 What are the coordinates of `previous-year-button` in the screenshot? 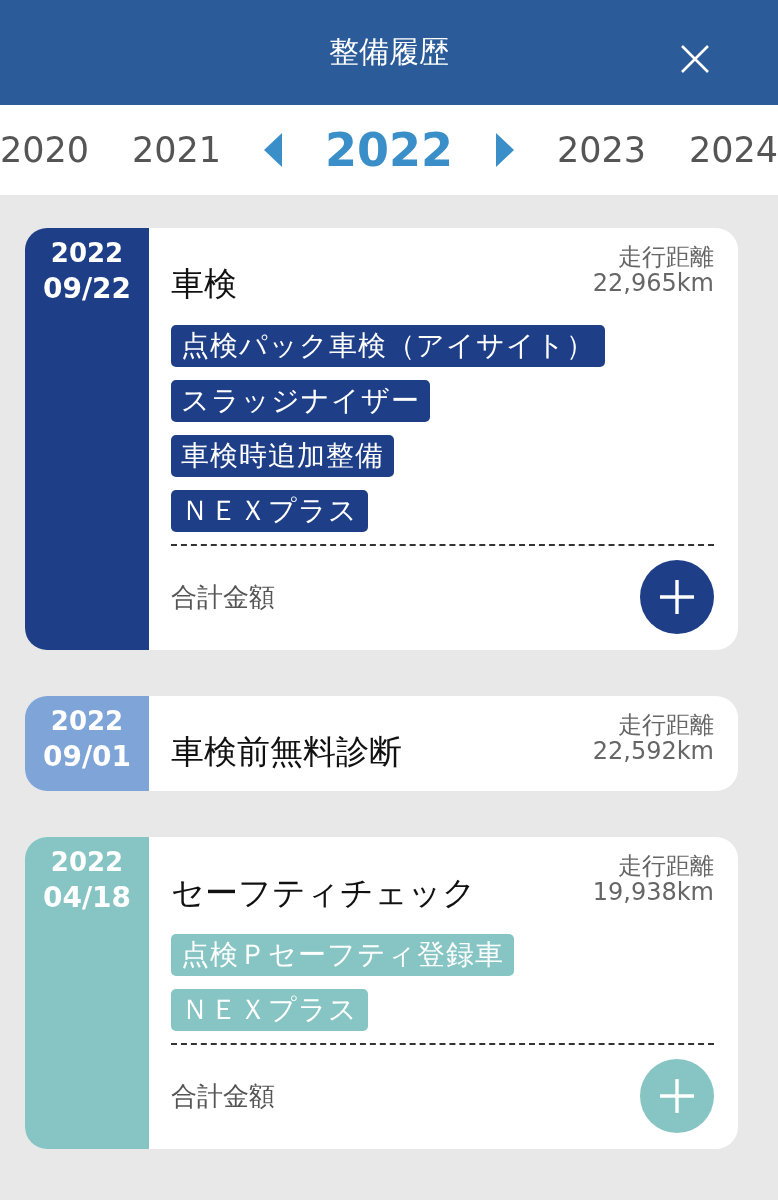 It's located at (273, 150).